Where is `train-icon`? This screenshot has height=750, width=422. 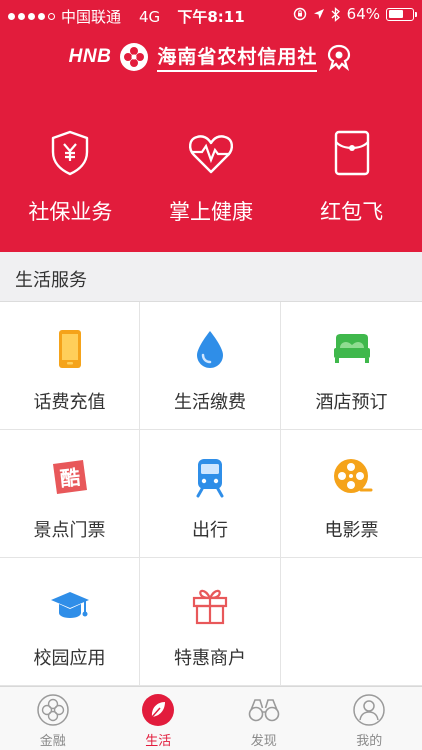 train-icon is located at coordinates (210, 478).